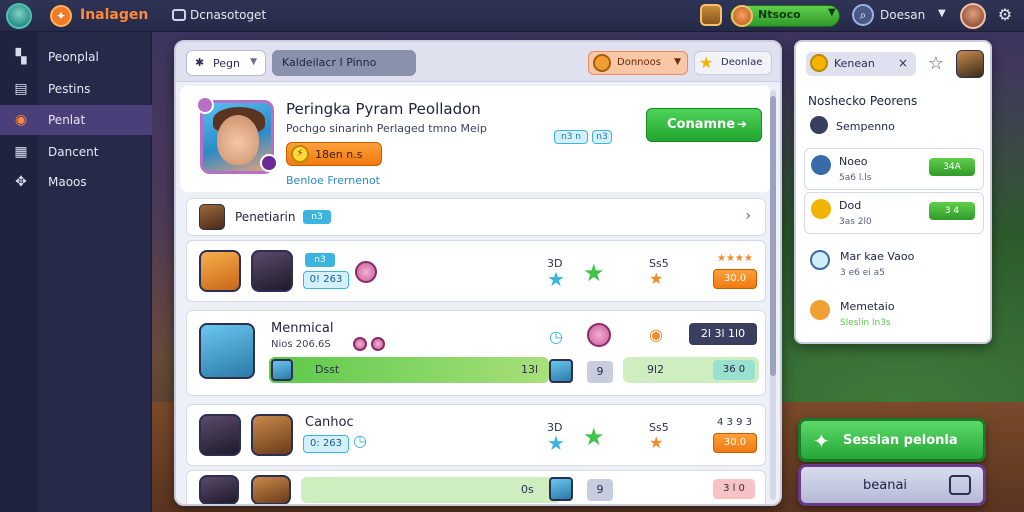 This screenshot has width=1024, height=512. I want to click on secondary-action-label: beanai, so click(885, 485).